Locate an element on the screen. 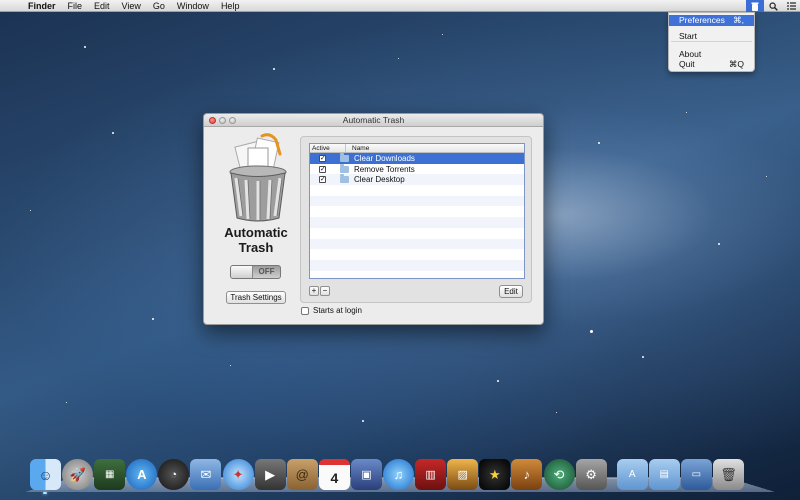  remove-rule-button: − is located at coordinates (325, 291).